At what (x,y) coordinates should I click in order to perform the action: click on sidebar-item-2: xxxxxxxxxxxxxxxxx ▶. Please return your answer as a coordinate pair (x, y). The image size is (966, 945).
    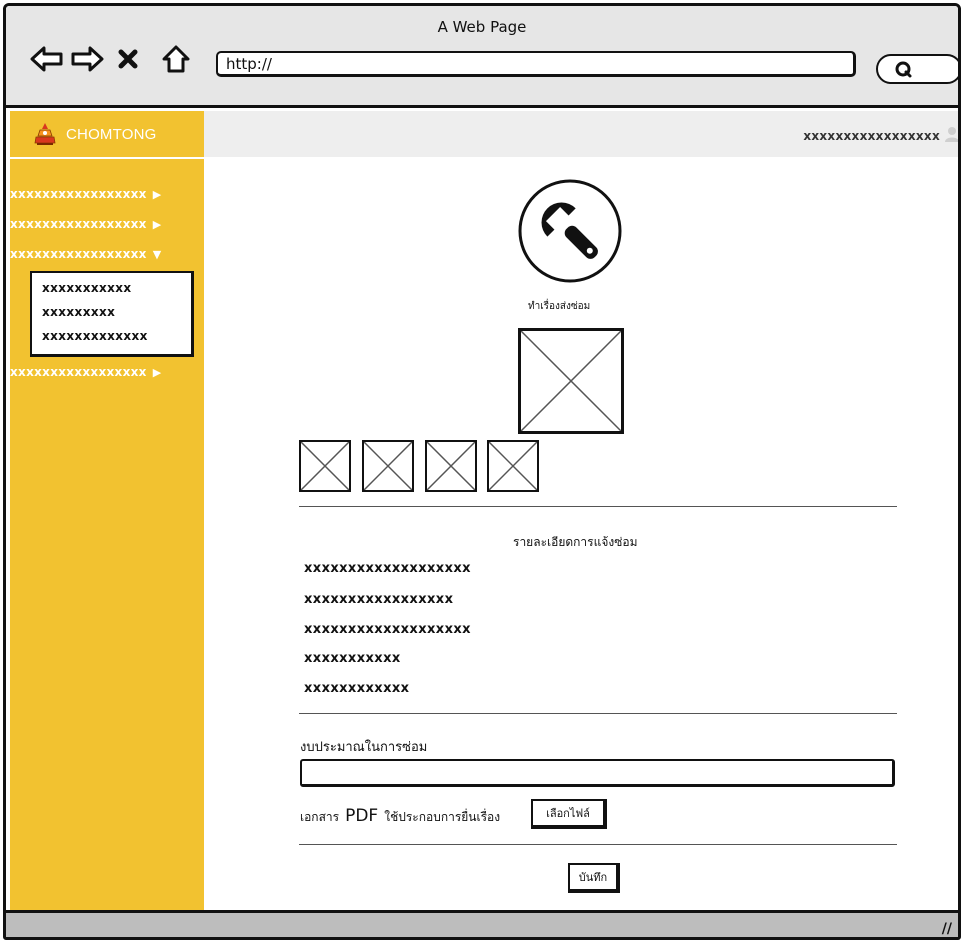
    Looking at the image, I should click on (85, 224).